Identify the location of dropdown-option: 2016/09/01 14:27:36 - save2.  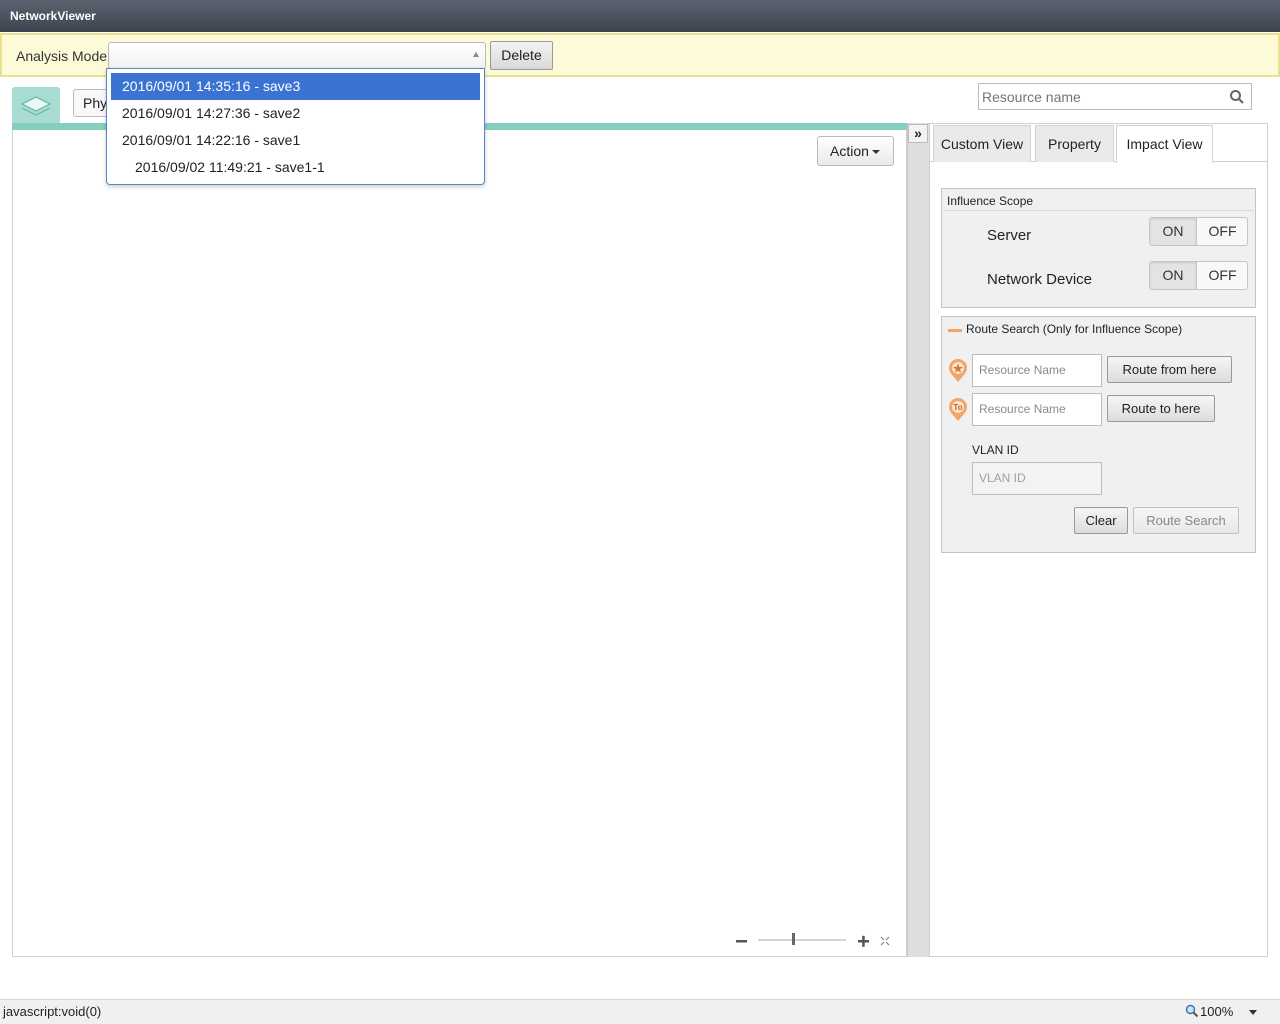
(295, 113).